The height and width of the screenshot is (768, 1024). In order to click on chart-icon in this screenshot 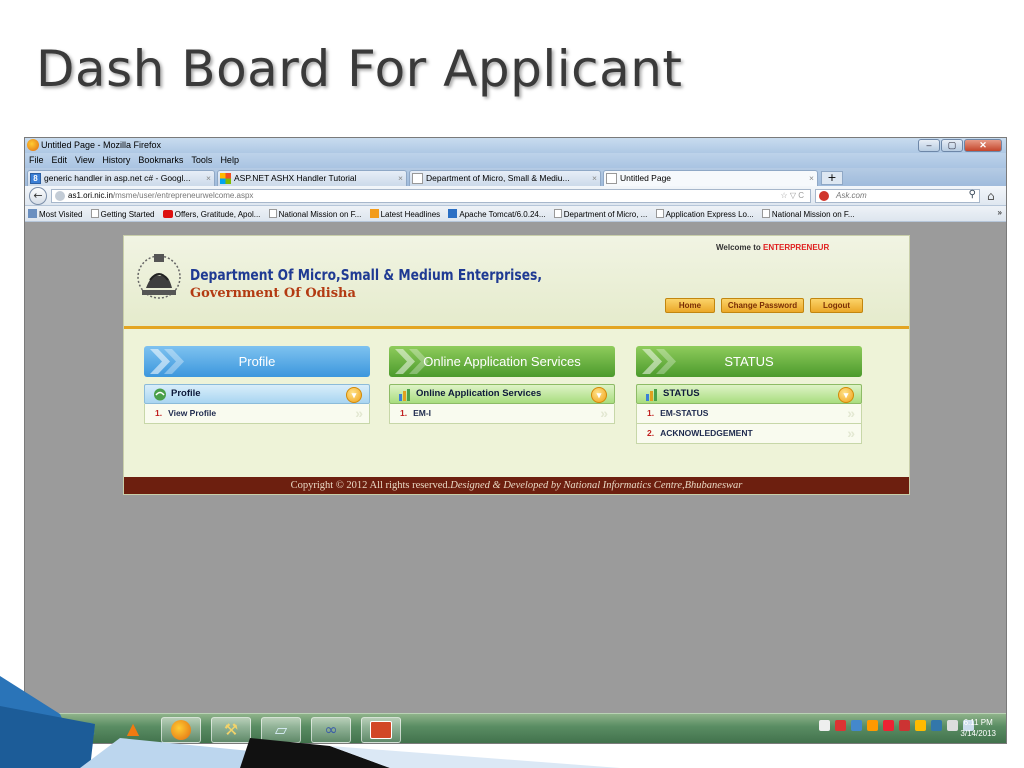, I will do `click(404, 395)`.